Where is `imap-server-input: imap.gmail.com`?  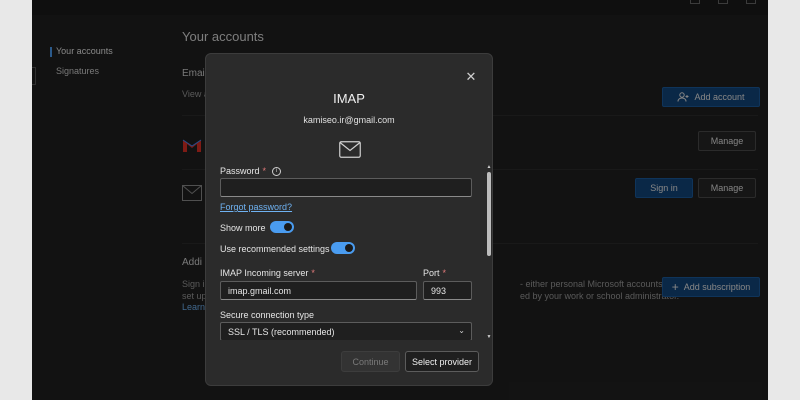
imap-server-input: imap.gmail.com is located at coordinates (318, 290).